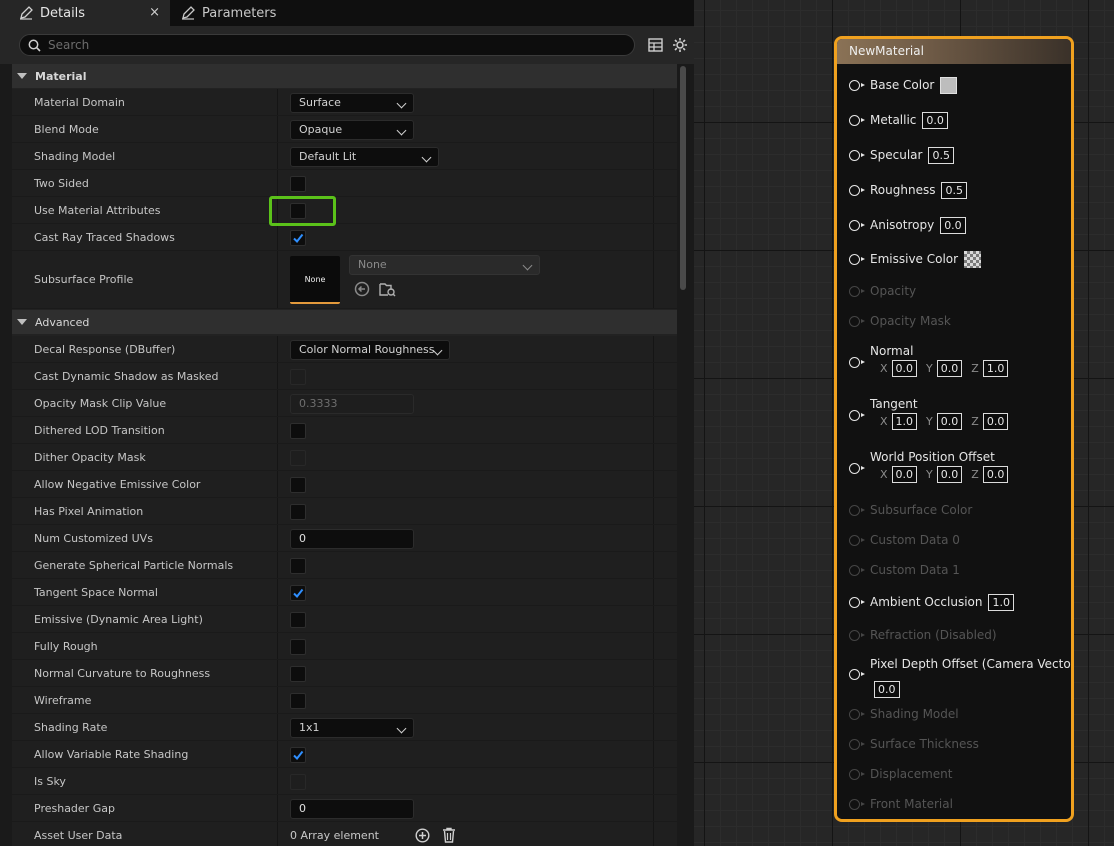  Describe the element at coordinates (898, 120) in the screenshot. I see `pin-metallic: Metallic 0.0` at that location.